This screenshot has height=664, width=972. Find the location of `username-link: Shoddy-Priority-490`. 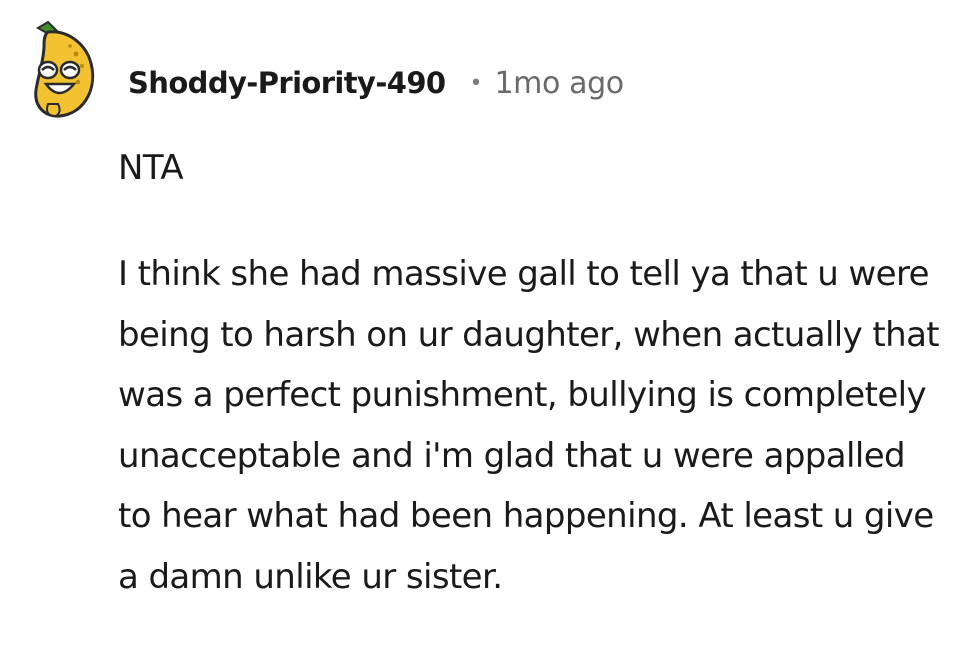

username-link: Shoddy-Priority-490 is located at coordinates (287, 83).